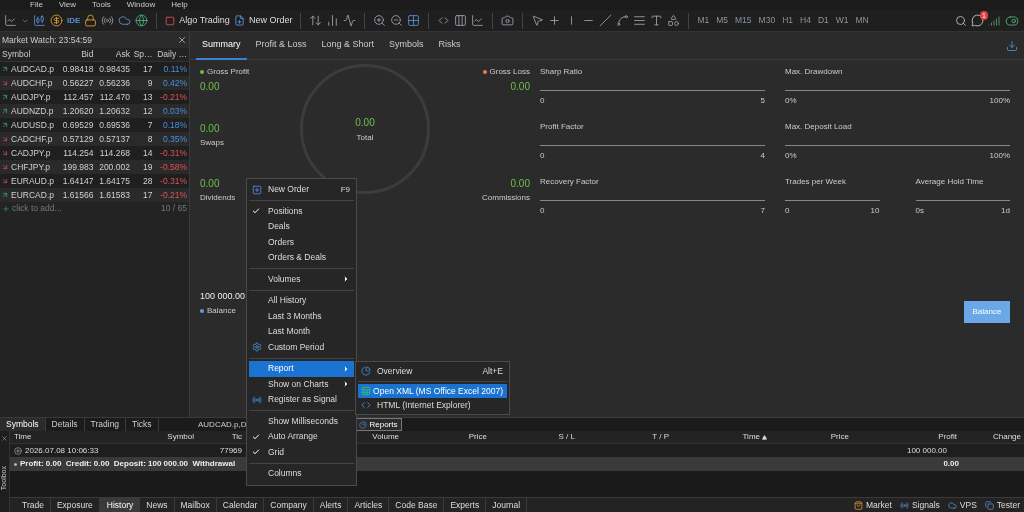 Image resolution: width=1024 pixels, height=512 pixels. I want to click on report-tab: Summary, so click(221, 45).